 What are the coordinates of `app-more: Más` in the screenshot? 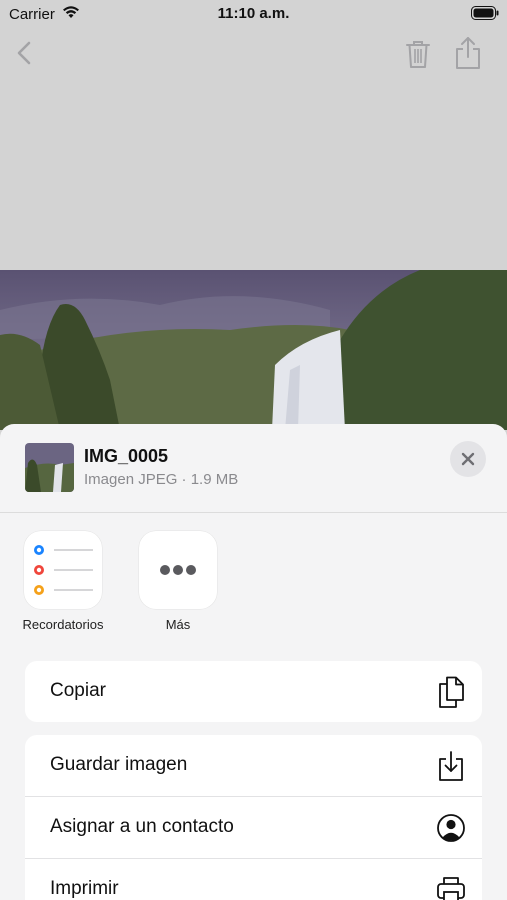 It's located at (178, 581).